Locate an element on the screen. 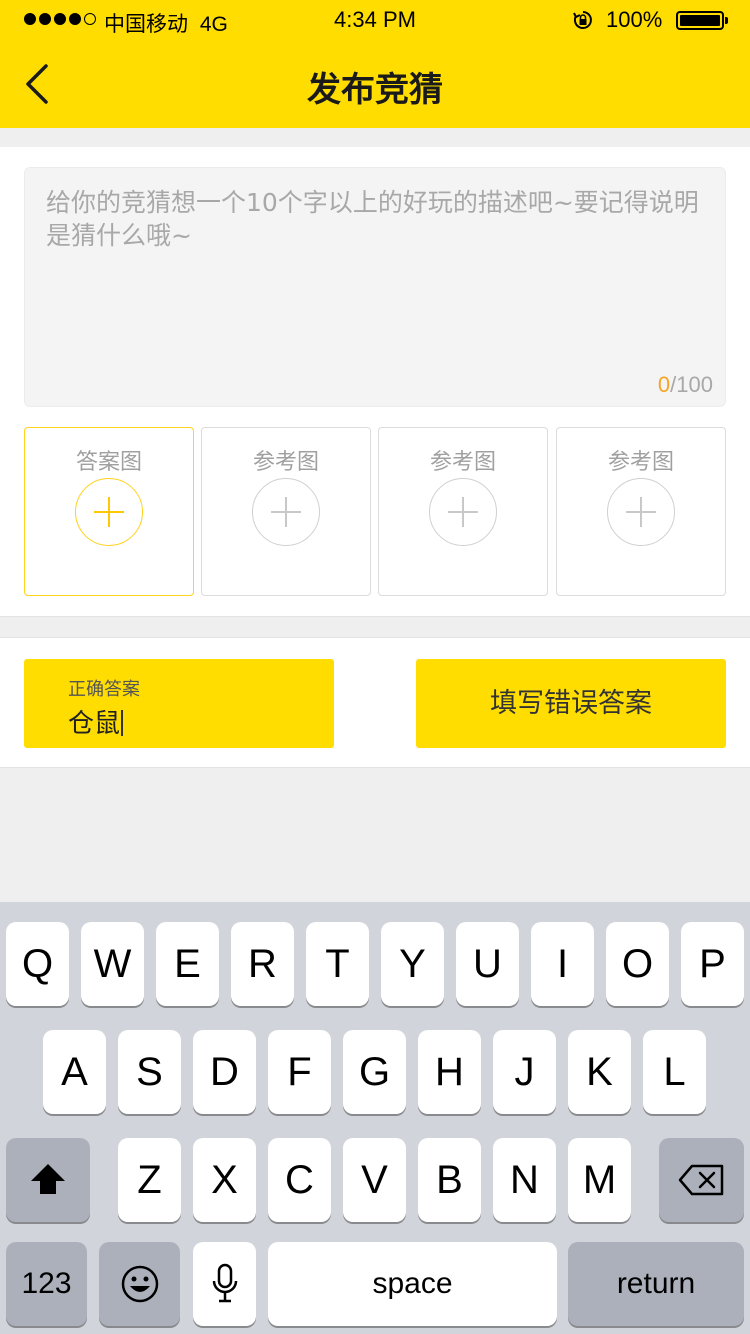  key-n: N is located at coordinates (524, 1180).